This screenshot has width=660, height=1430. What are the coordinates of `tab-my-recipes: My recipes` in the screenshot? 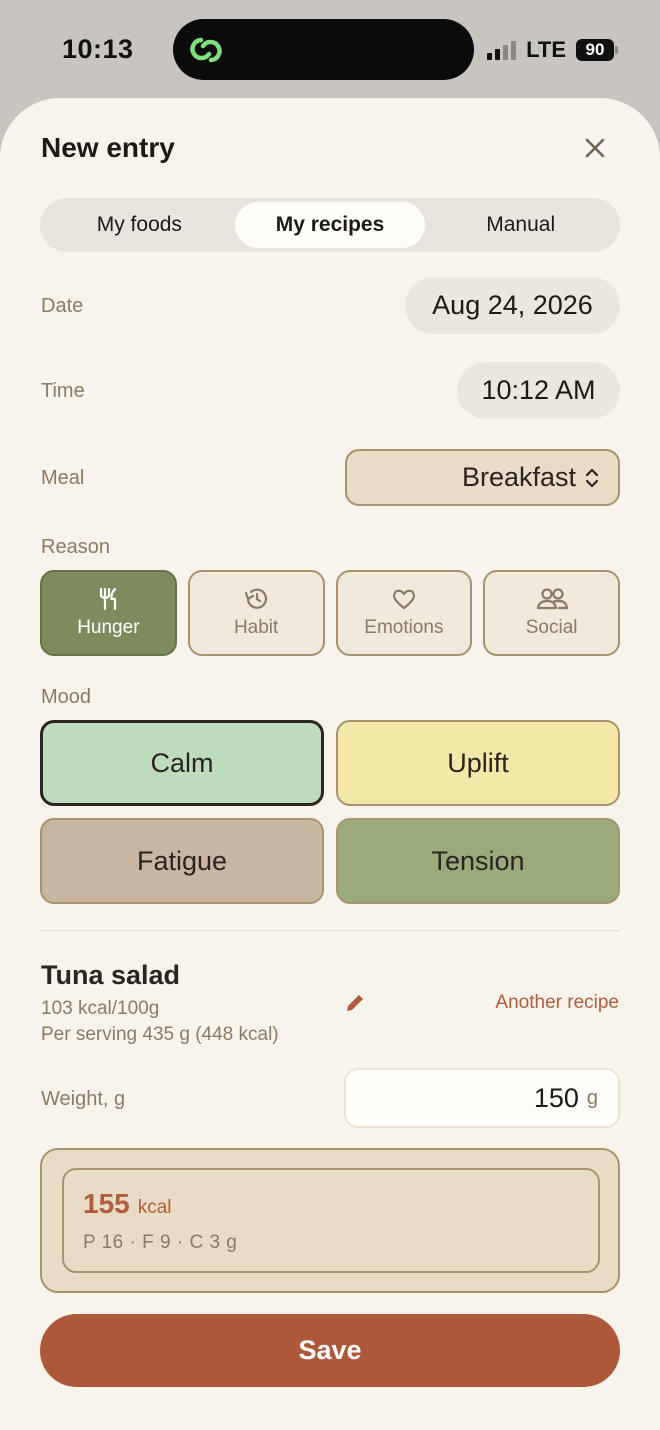 It's located at (330, 225).